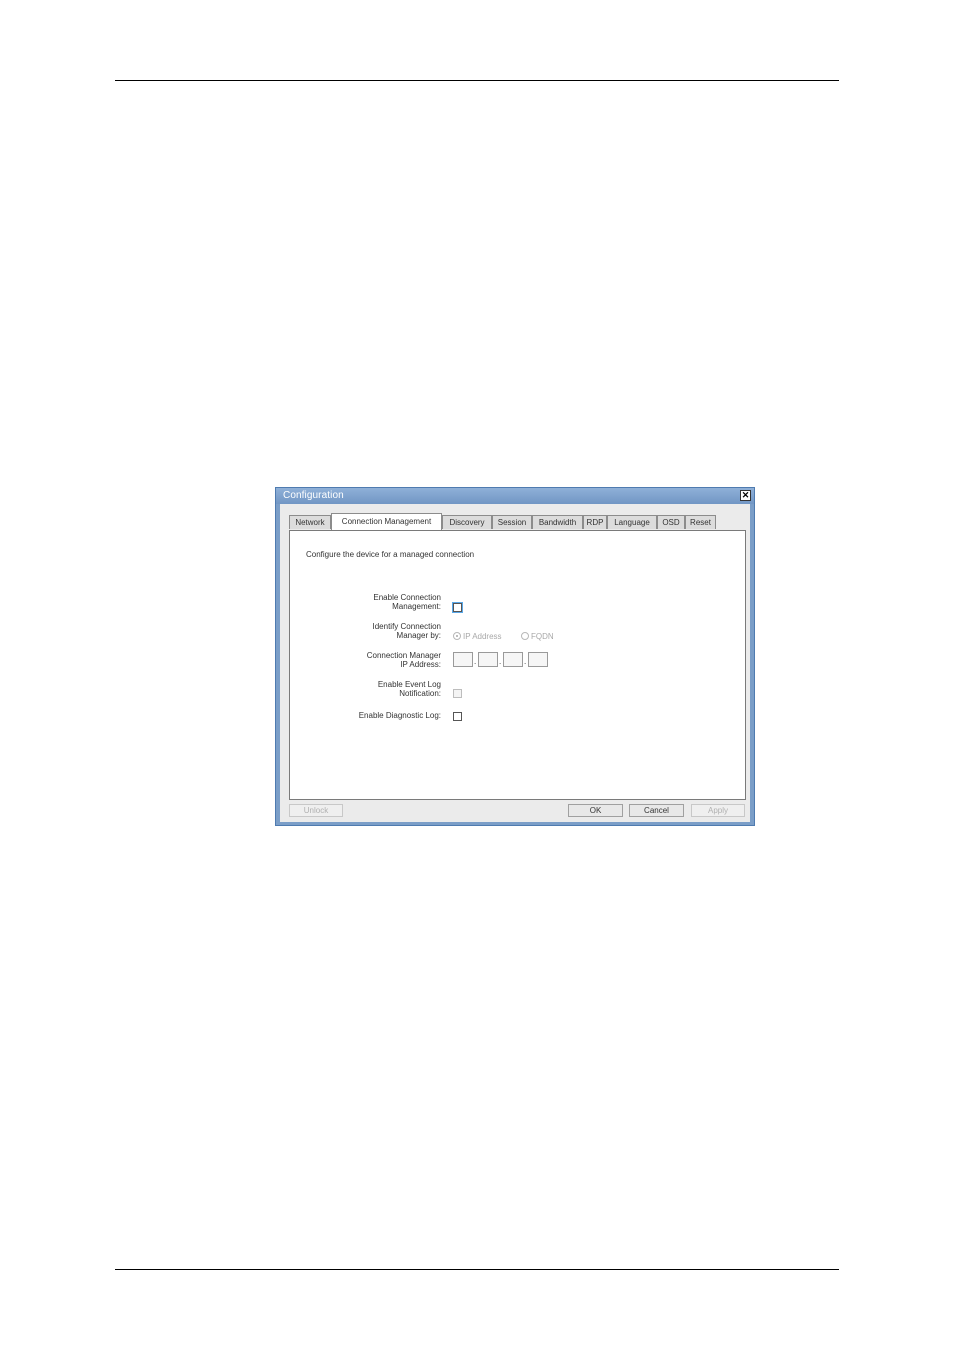  I want to click on enable-cm-checkbox, so click(457, 607).